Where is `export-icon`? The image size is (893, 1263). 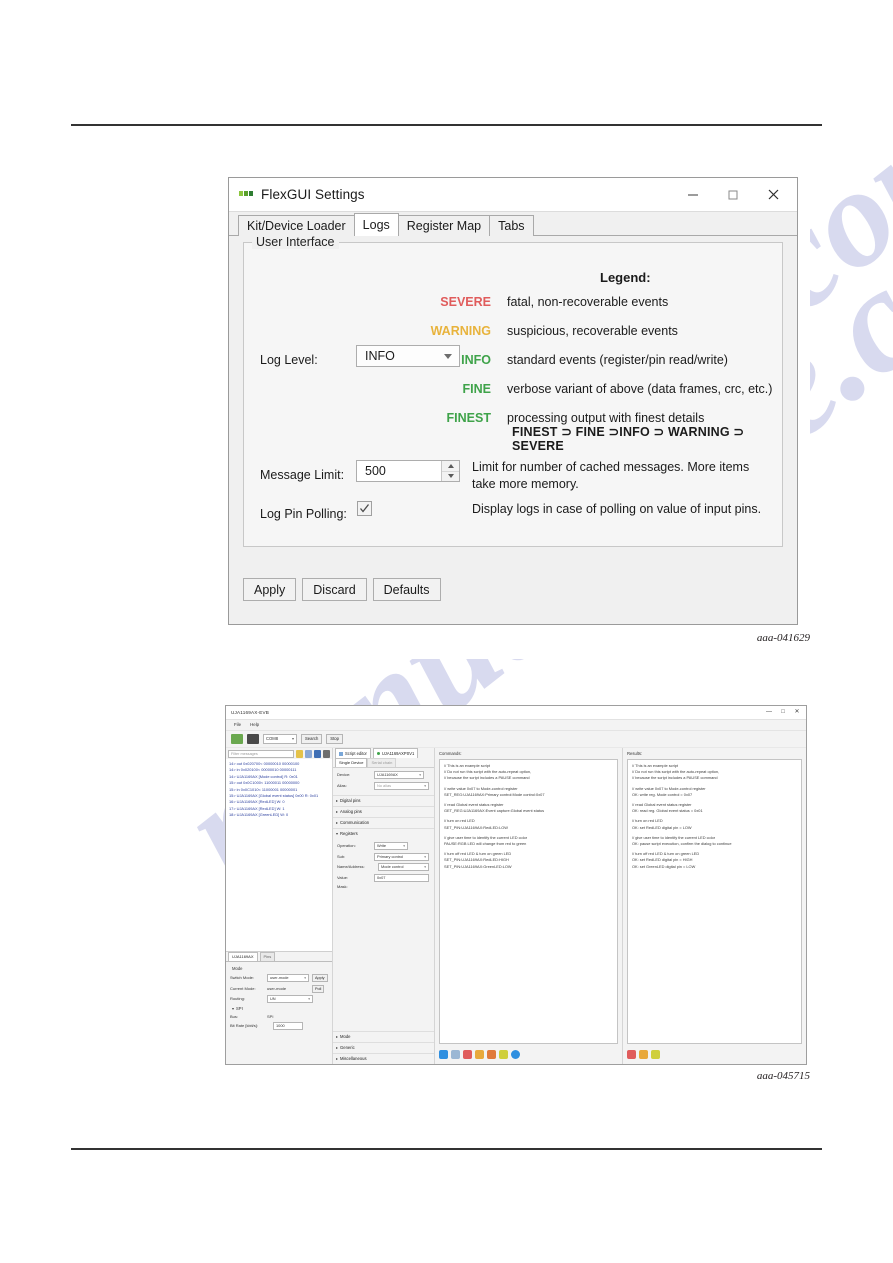 export-icon is located at coordinates (491, 1054).